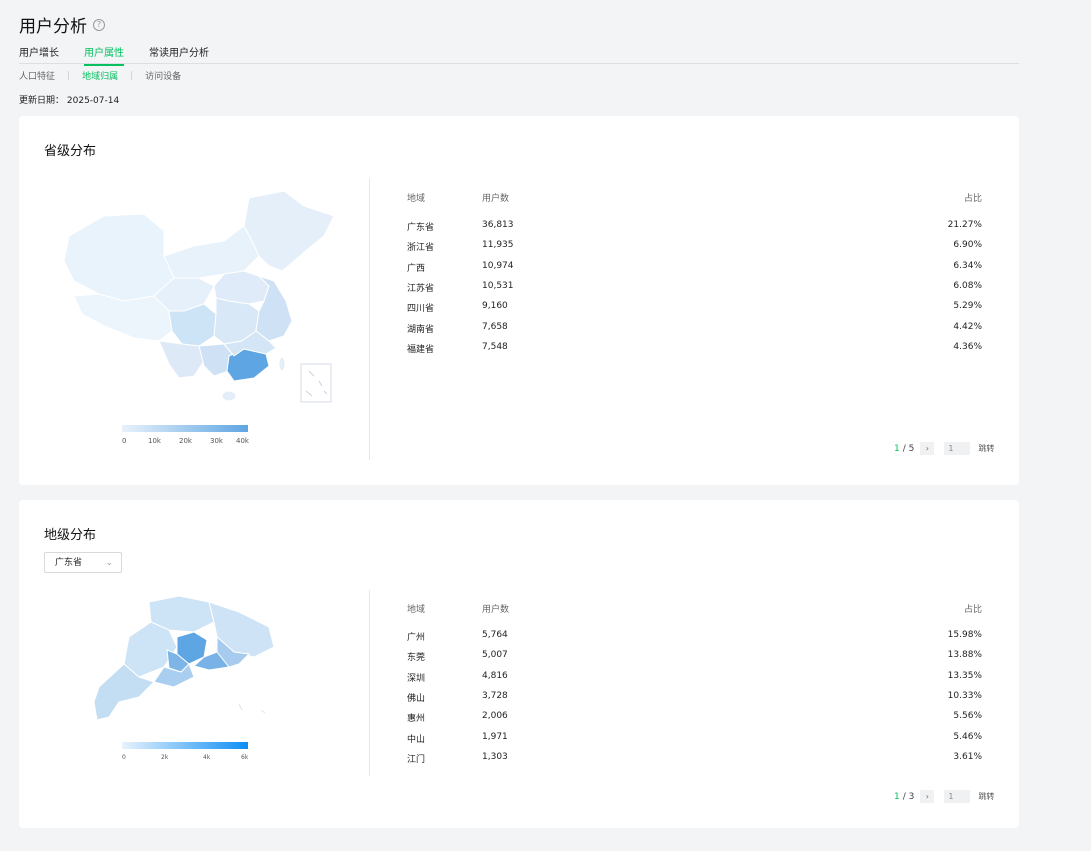 The image size is (1091, 851). What do you see at coordinates (185, 441) in the screenshot?
I see `province-legend-20k: 20k` at bounding box center [185, 441].